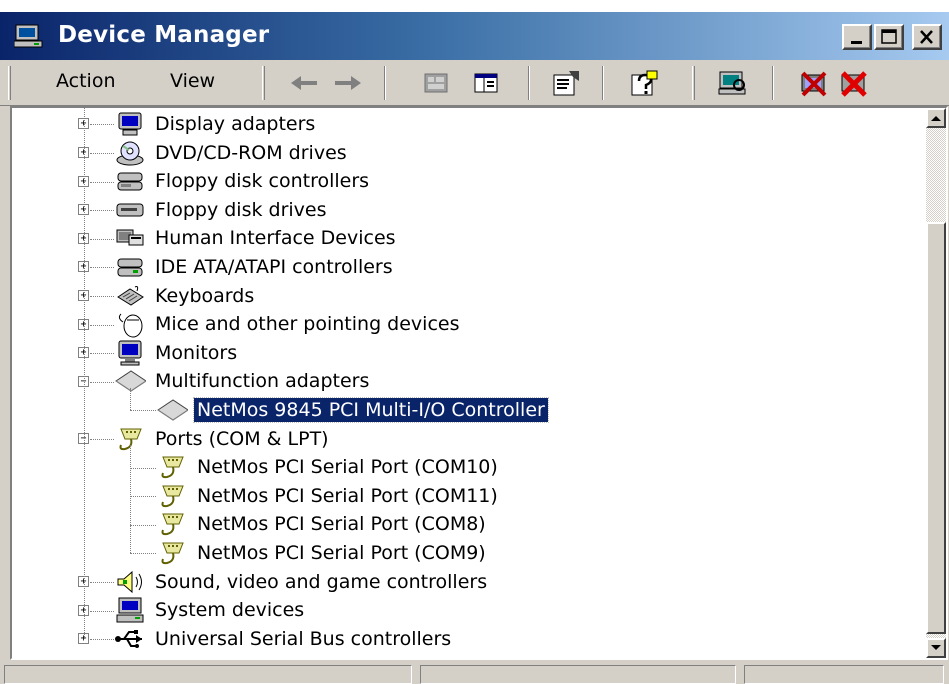 The image size is (949, 684). I want to click on category-label: Sound, video and game controllers, so click(321, 582).